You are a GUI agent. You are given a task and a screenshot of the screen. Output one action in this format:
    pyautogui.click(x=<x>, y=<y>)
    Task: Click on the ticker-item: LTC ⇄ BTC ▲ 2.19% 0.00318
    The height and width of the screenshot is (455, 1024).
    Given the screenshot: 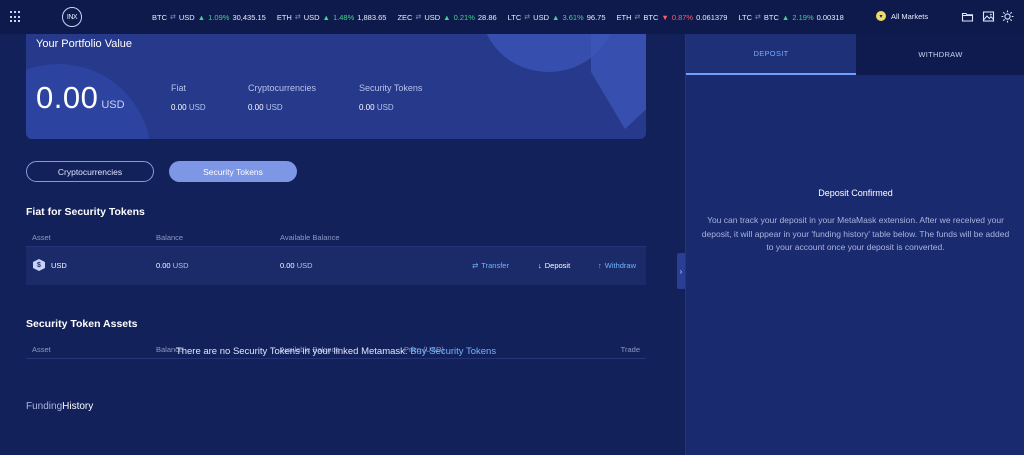 What is the action you would take?
    pyautogui.click(x=790, y=17)
    